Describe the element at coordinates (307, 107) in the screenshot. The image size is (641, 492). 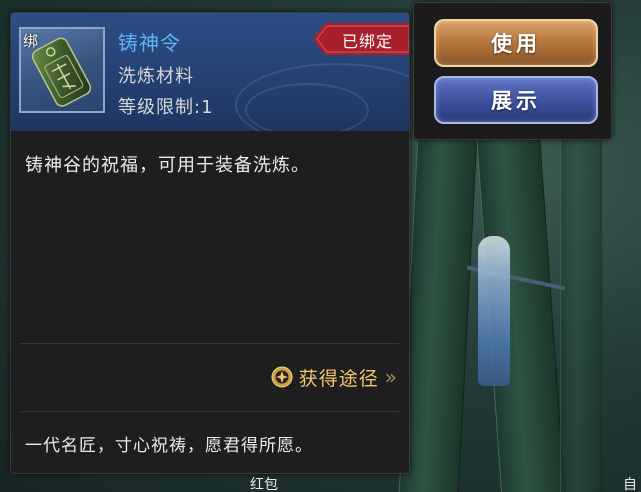
I see `header-decoration` at that location.